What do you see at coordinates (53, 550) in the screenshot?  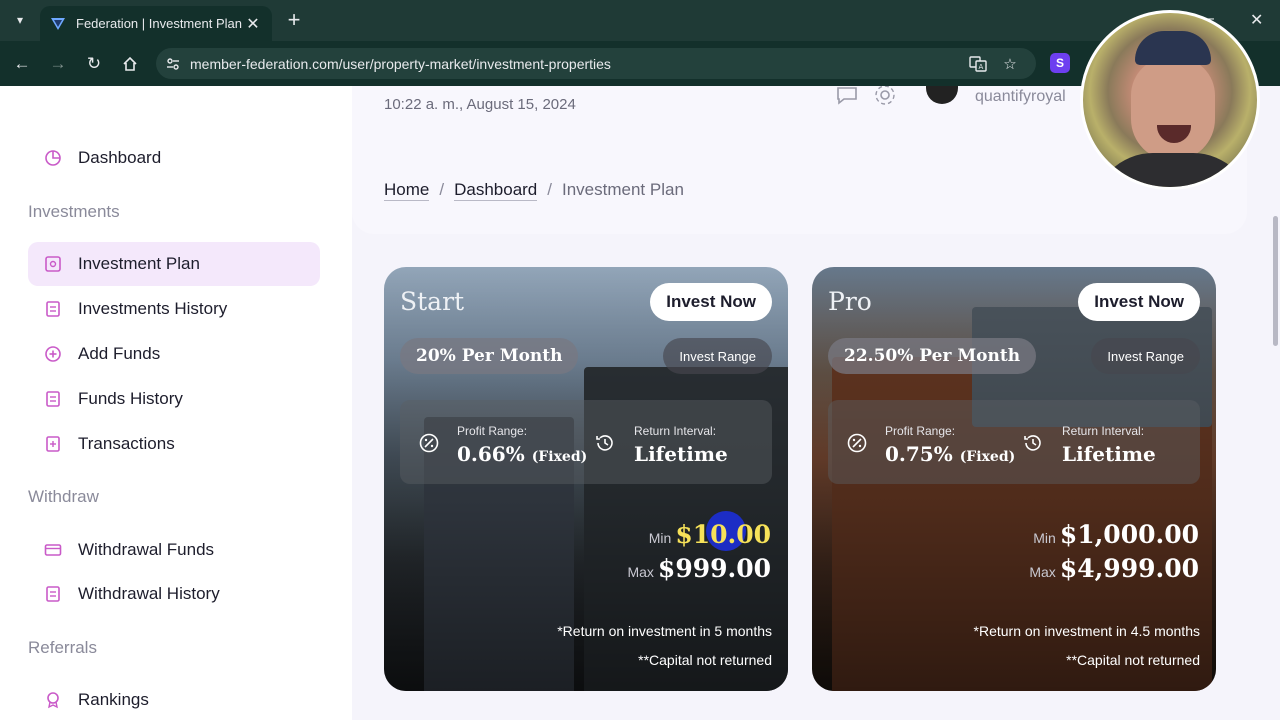 I see `card-icon` at bounding box center [53, 550].